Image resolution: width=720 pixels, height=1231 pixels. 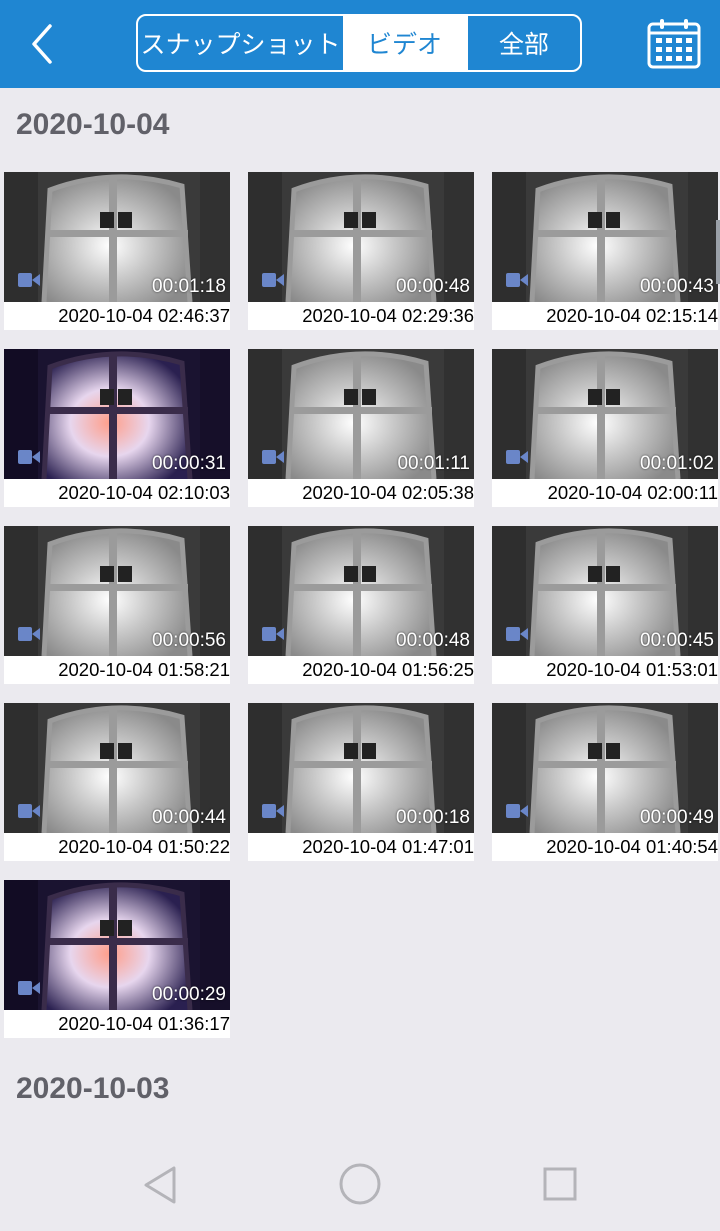 I want to click on video-timestamp: 2020-10-04 02:29:36, so click(x=361, y=316).